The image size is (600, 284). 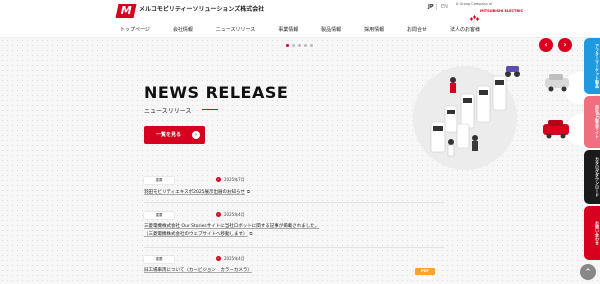 I want to click on news-release-title: NEWS RELEASE, so click(x=216, y=92).